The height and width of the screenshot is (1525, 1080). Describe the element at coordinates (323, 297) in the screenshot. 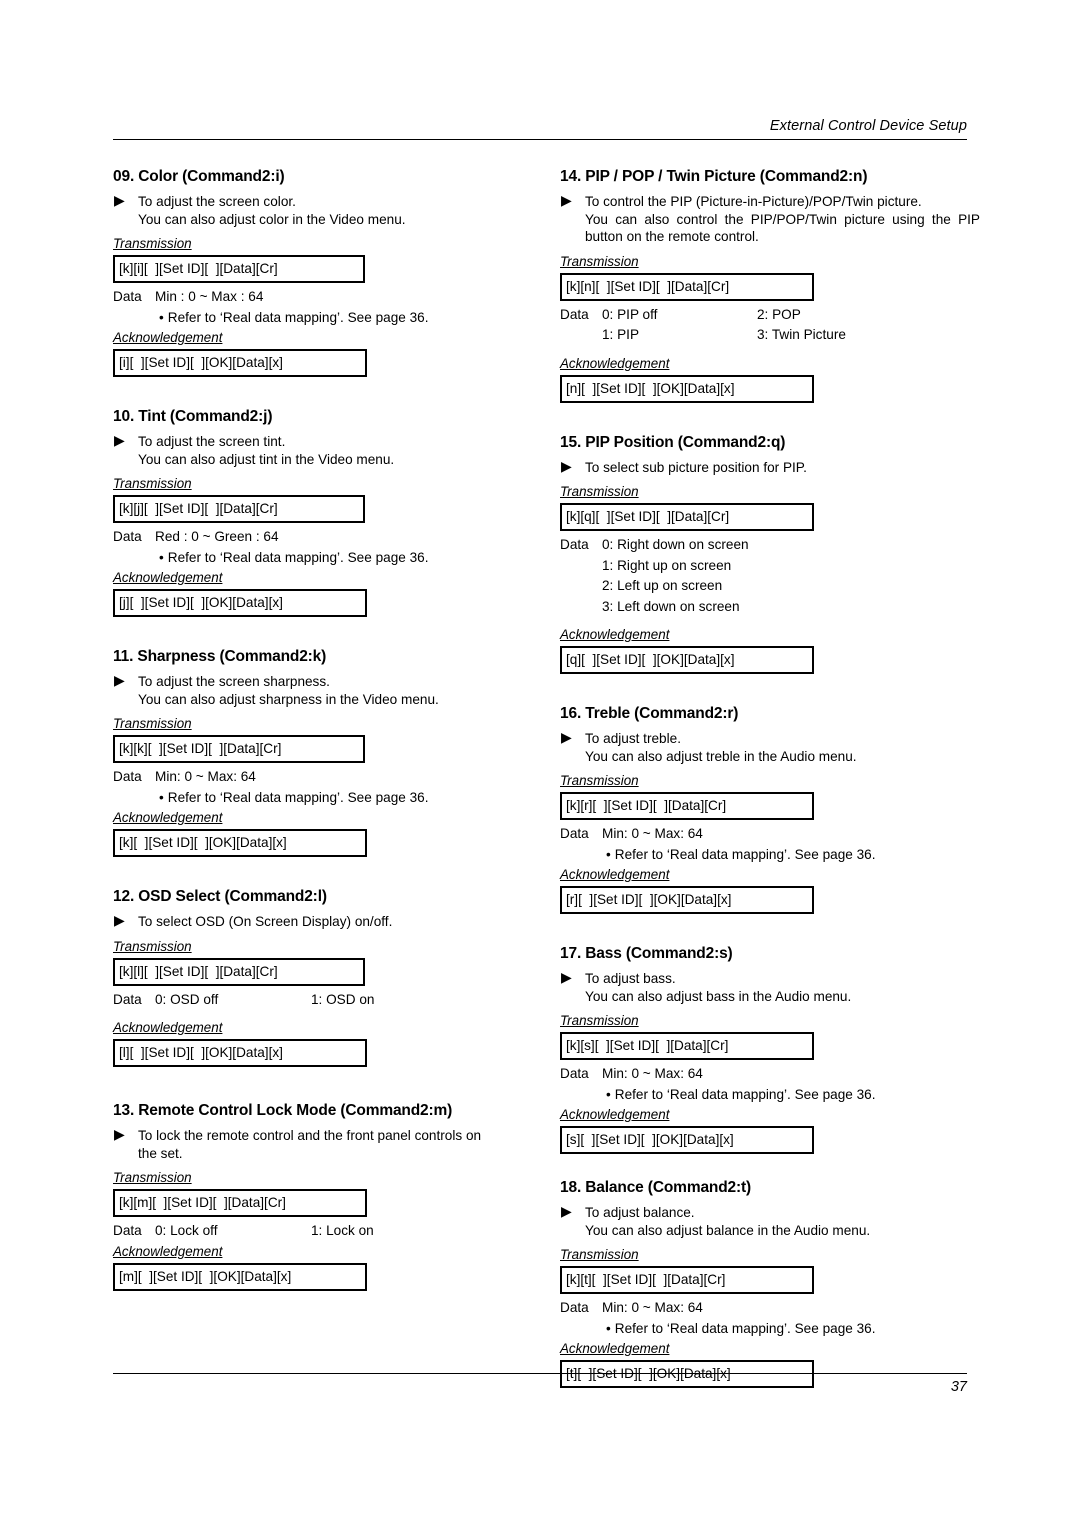

I see `data-row: Data Min : 0 ~ Max : 64` at that location.